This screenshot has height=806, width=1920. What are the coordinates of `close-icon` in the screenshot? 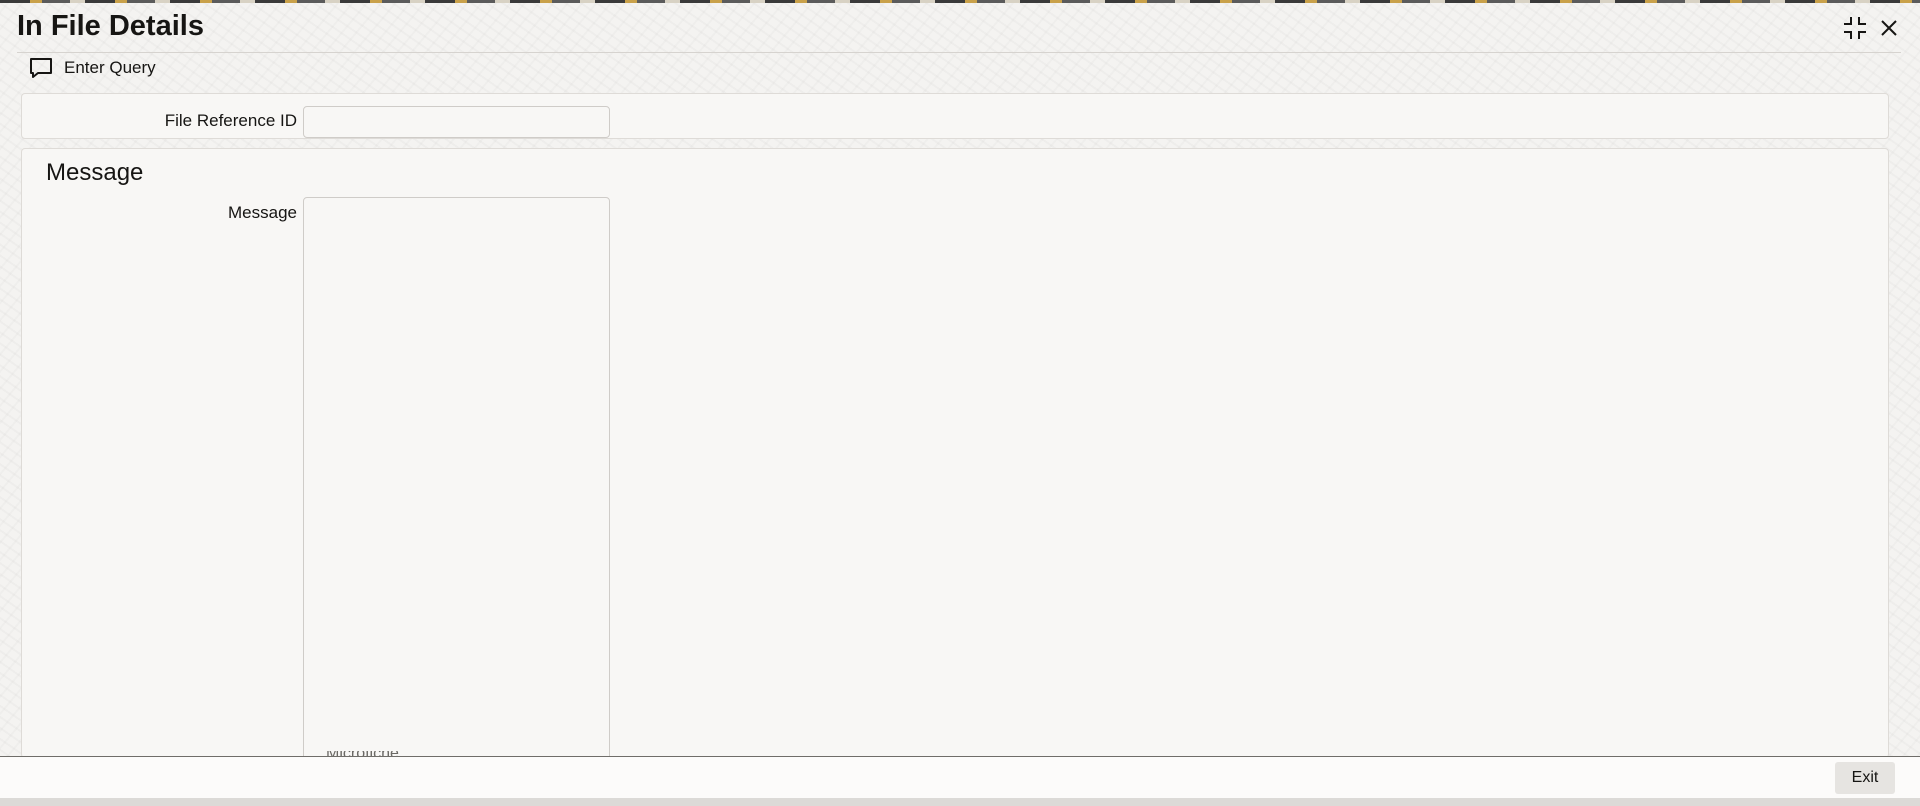 It's located at (1889, 28).